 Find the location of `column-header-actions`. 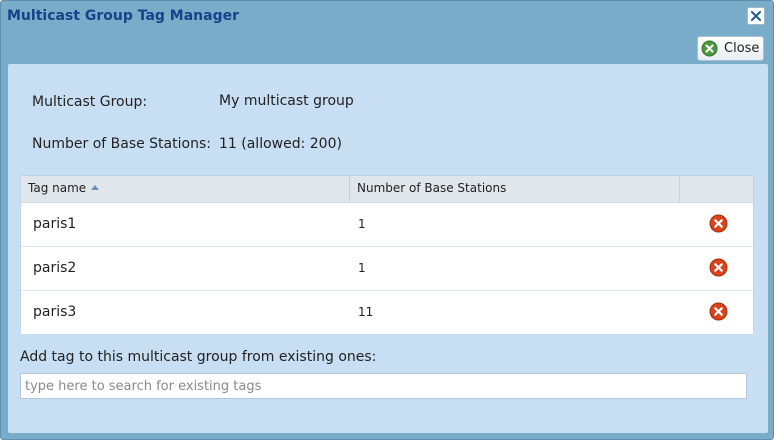

column-header-actions is located at coordinates (716, 189).